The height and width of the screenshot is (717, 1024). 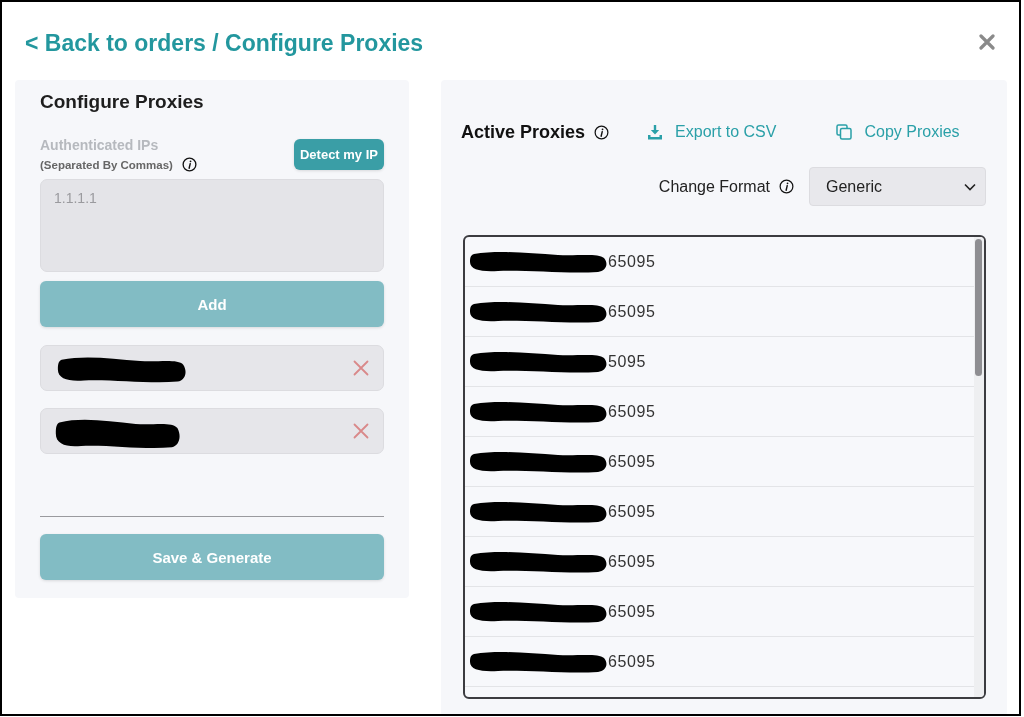 What do you see at coordinates (978, 307) in the screenshot?
I see `scrollbar-thumb` at bounding box center [978, 307].